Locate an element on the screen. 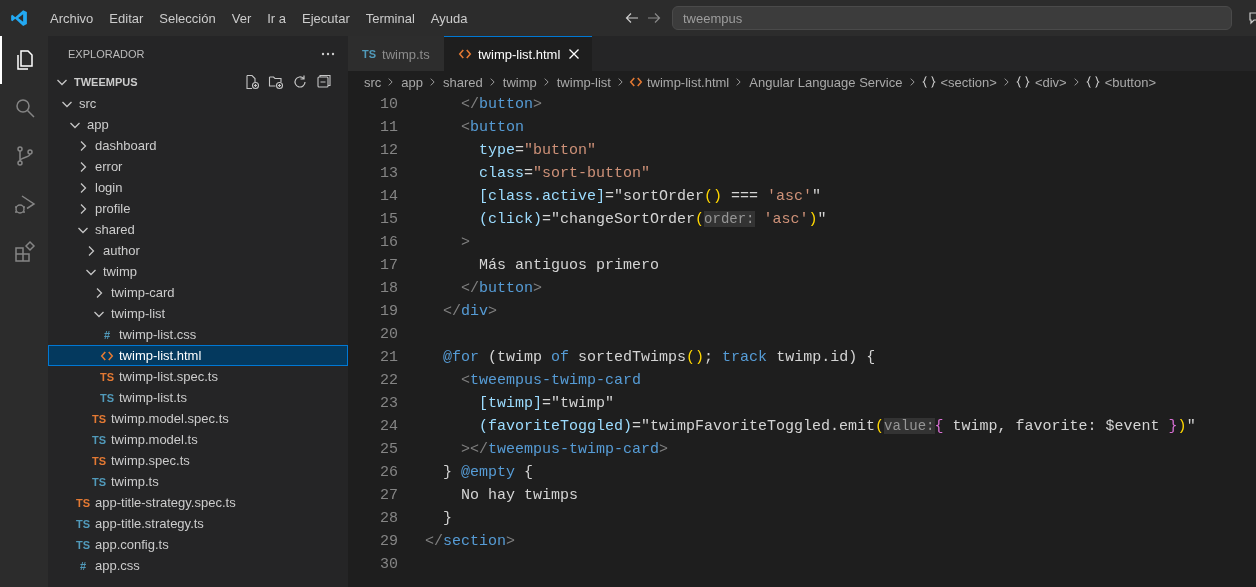  breadcrumb-item: twimp-list is located at coordinates (583, 82).